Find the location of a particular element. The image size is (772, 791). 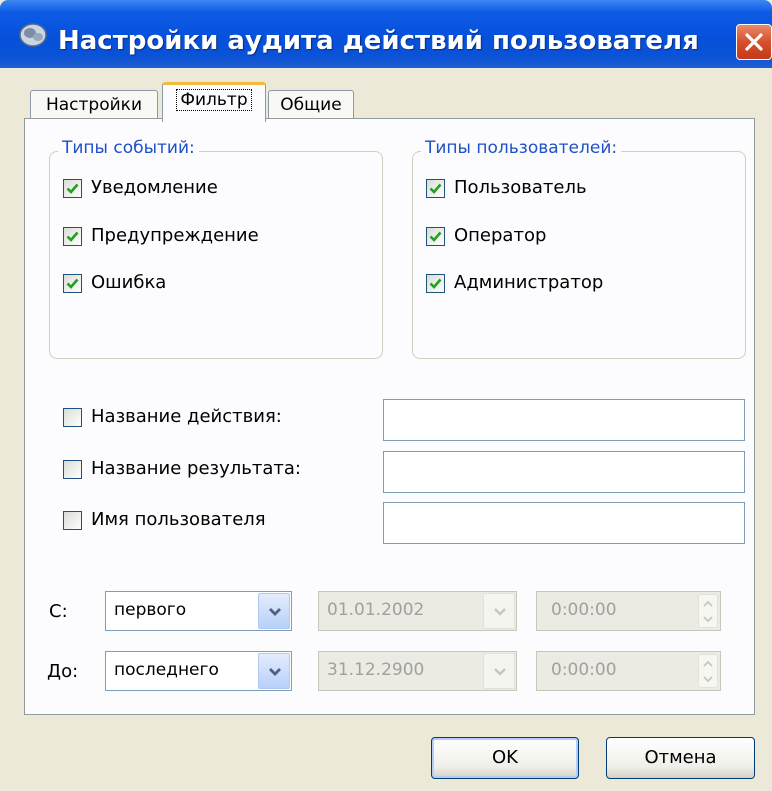

checkbox-label: Ошибка is located at coordinates (129, 282).